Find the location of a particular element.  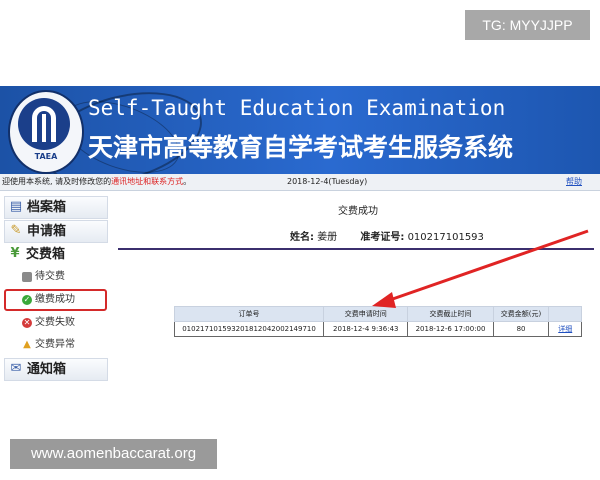

warning-icon: ▲ is located at coordinates (27, 344).